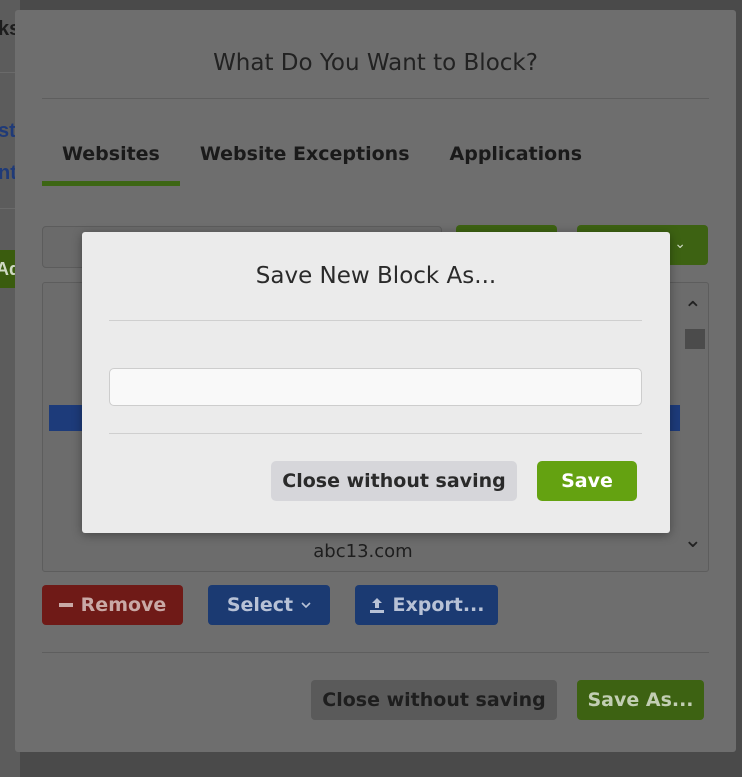 The height and width of the screenshot is (777, 742). Describe the element at coordinates (375, 652) in the screenshot. I see `footer-divider` at that location.